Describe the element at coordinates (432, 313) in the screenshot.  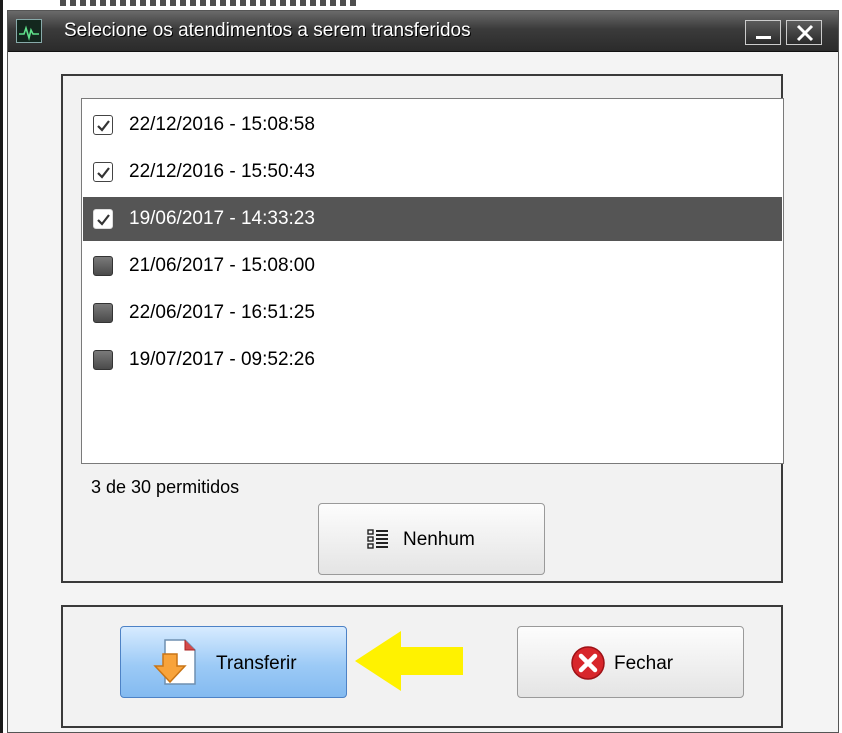
I see `list-item: 22/06/2017 - 16:51:25` at that location.